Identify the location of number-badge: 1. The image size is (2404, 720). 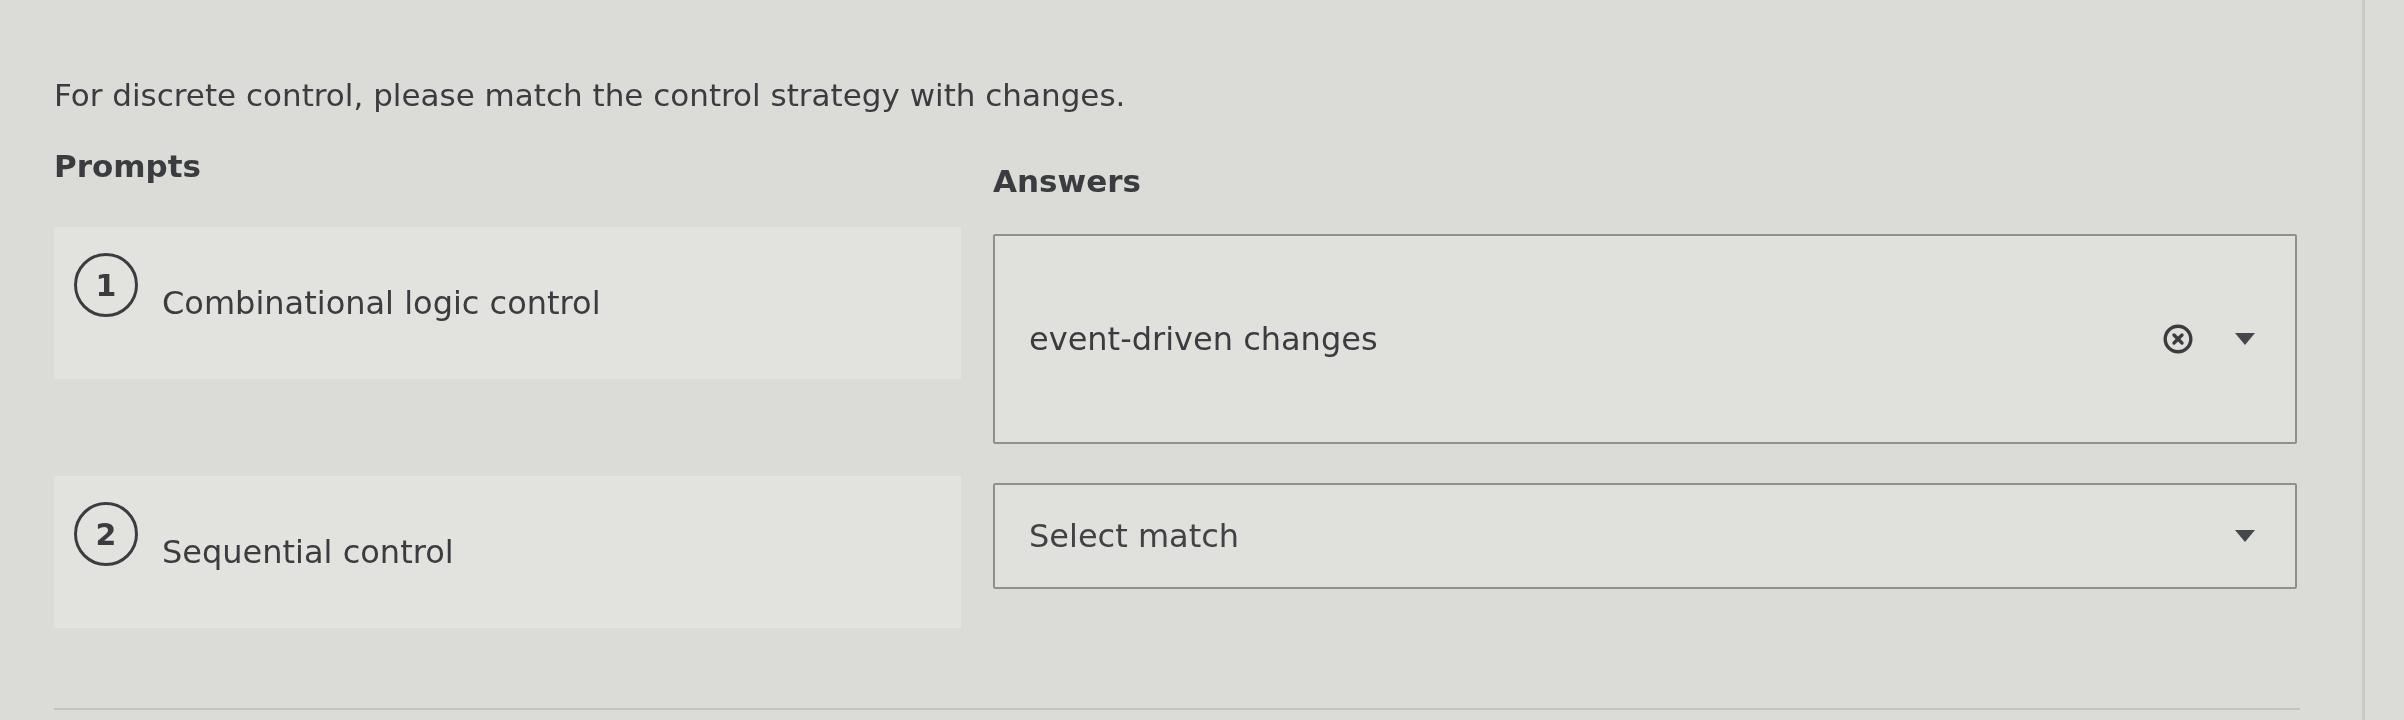
(106, 285).